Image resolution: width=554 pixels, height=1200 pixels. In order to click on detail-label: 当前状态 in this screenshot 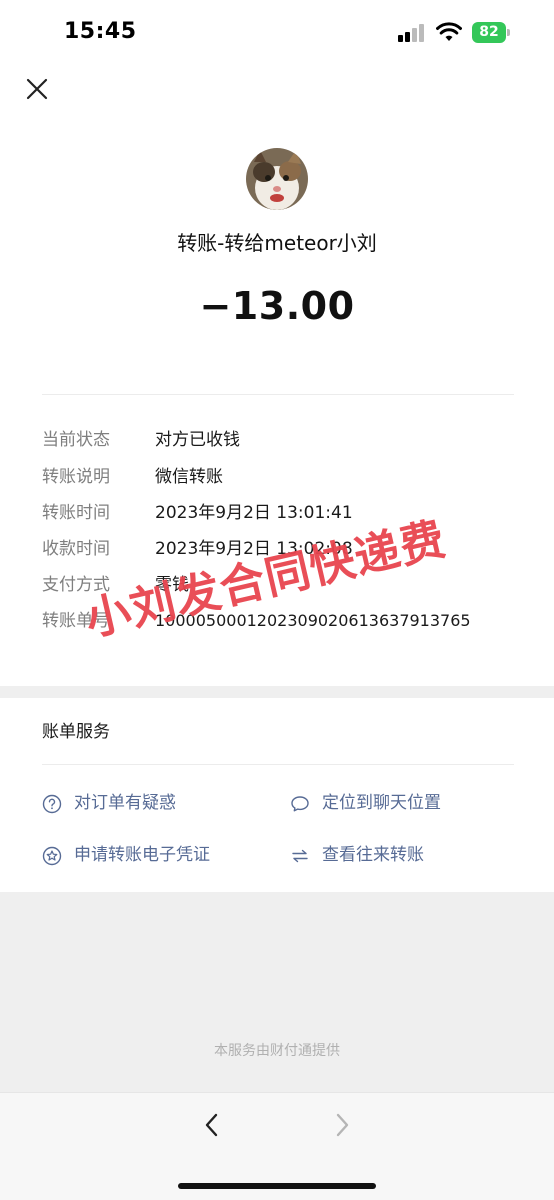, I will do `click(76, 440)`.